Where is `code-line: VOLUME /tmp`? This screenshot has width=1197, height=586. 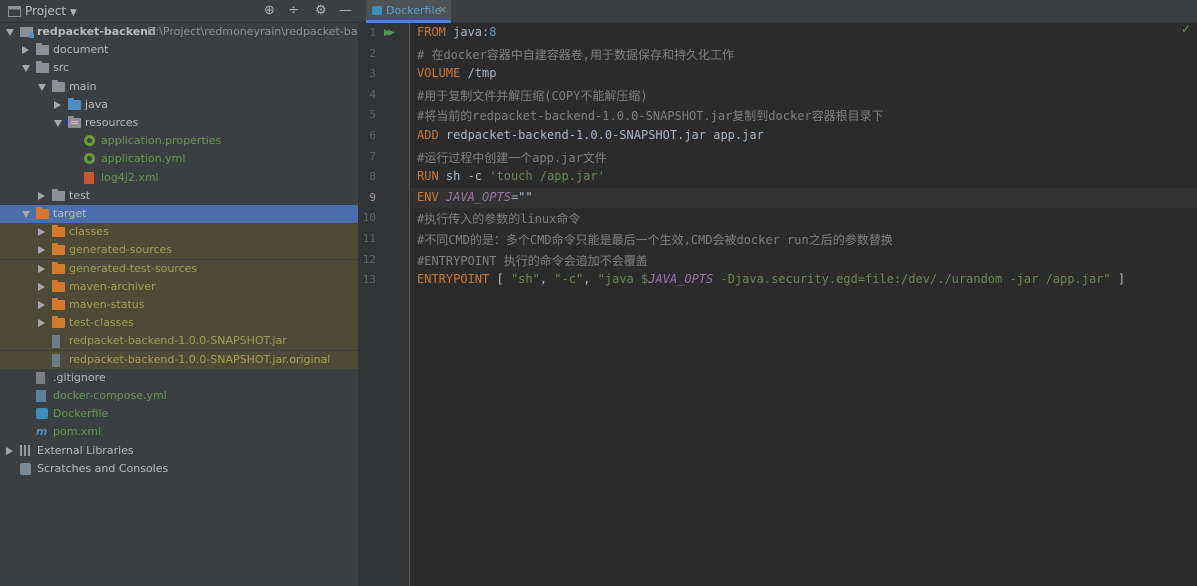
code-line: VOLUME /tmp is located at coordinates (803, 74).